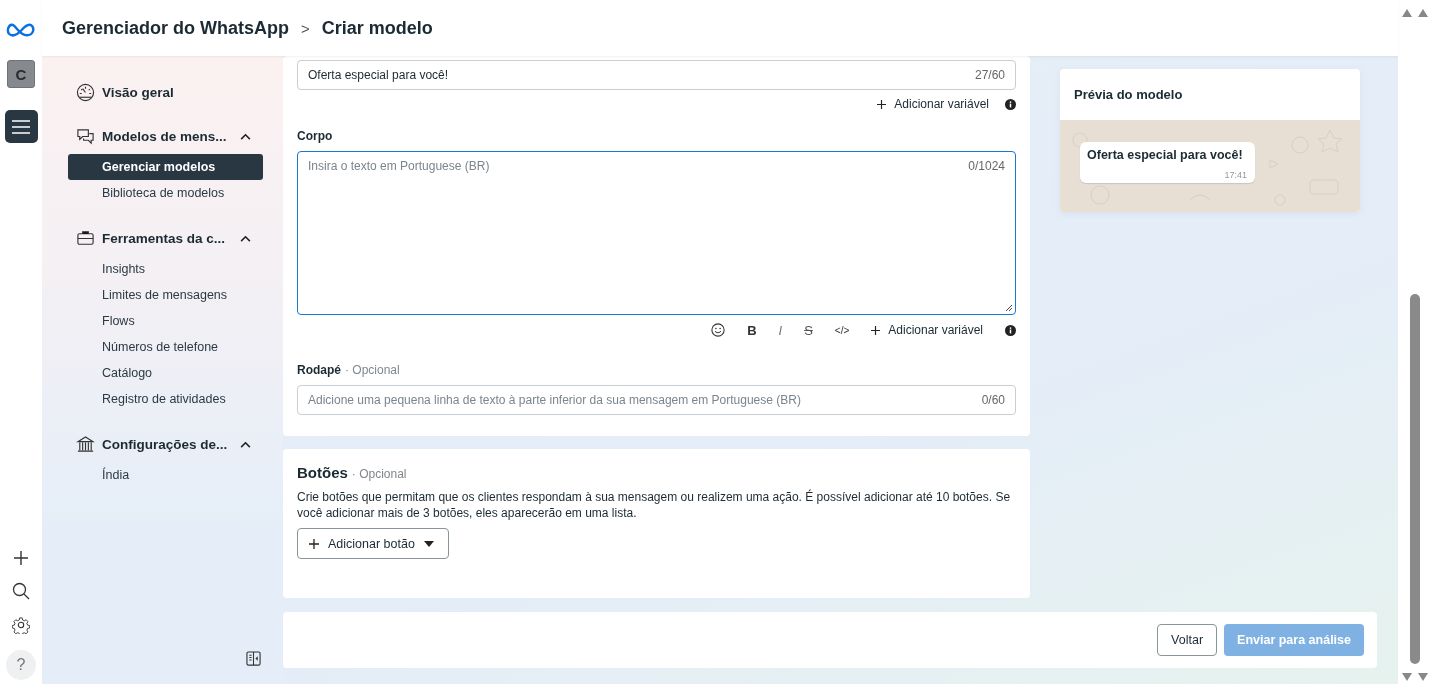  What do you see at coordinates (165, 373) in the screenshot?
I see `sidebar-item: Catálogo` at bounding box center [165, 373].